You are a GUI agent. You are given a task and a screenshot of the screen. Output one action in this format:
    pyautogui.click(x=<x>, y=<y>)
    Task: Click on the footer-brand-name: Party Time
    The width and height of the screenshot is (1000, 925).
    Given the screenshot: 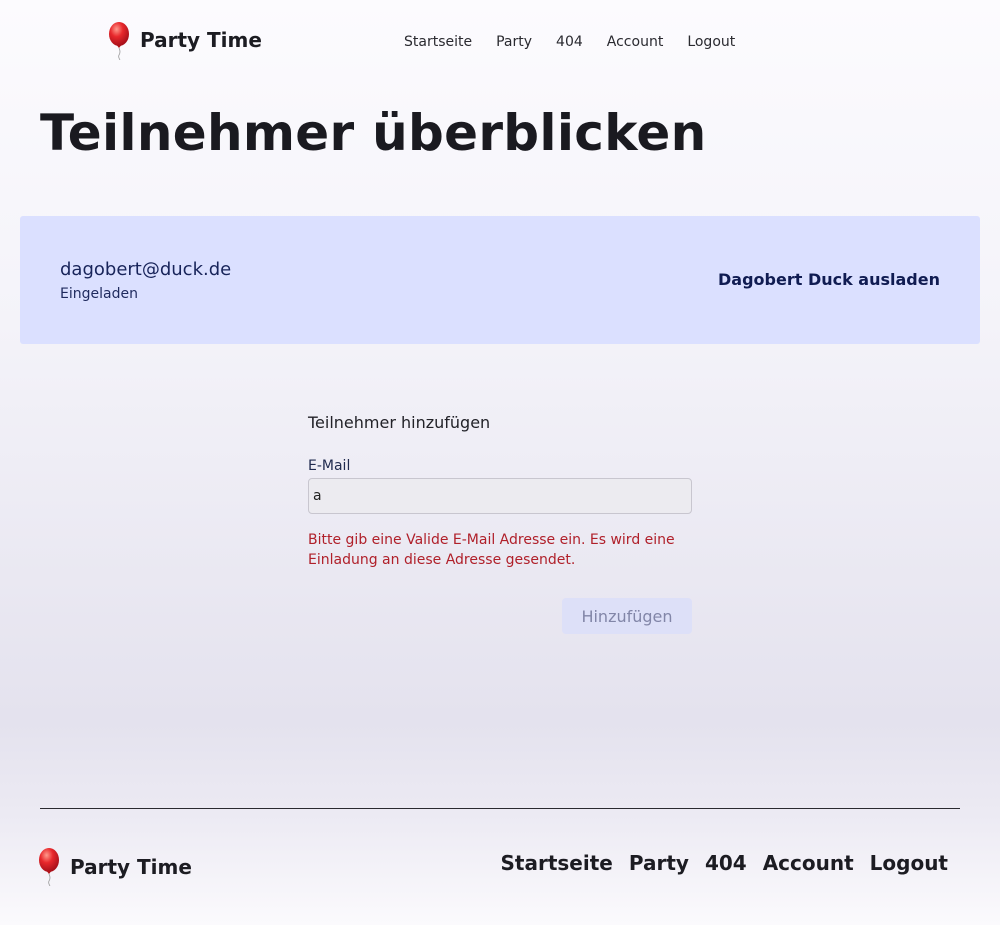 What is the action you would take?
    pyautogui.click(x=131, y=867)
    